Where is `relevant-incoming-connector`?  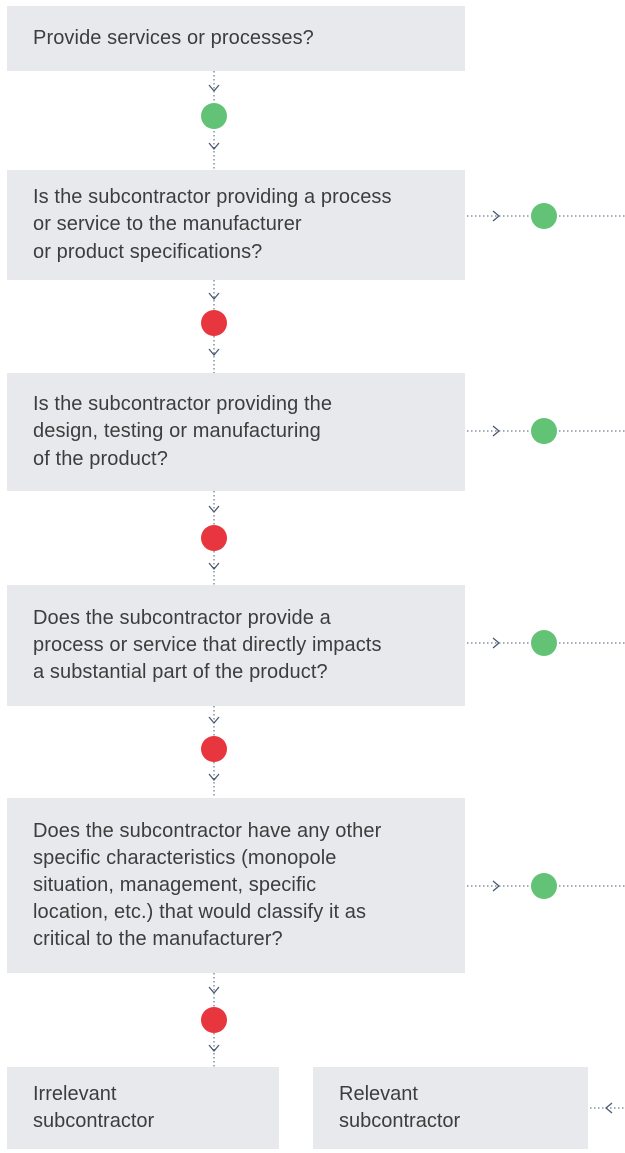
relevant-incoming-connector is located at coordinates (607, 1108).